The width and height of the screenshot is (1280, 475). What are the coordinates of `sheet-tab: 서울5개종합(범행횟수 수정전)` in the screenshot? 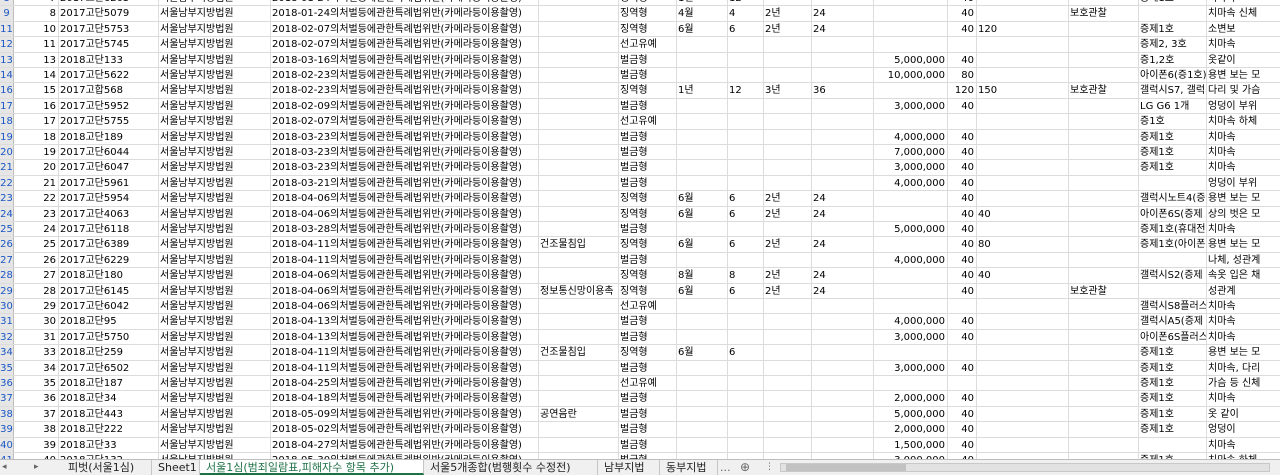 It's located at (511, 467).